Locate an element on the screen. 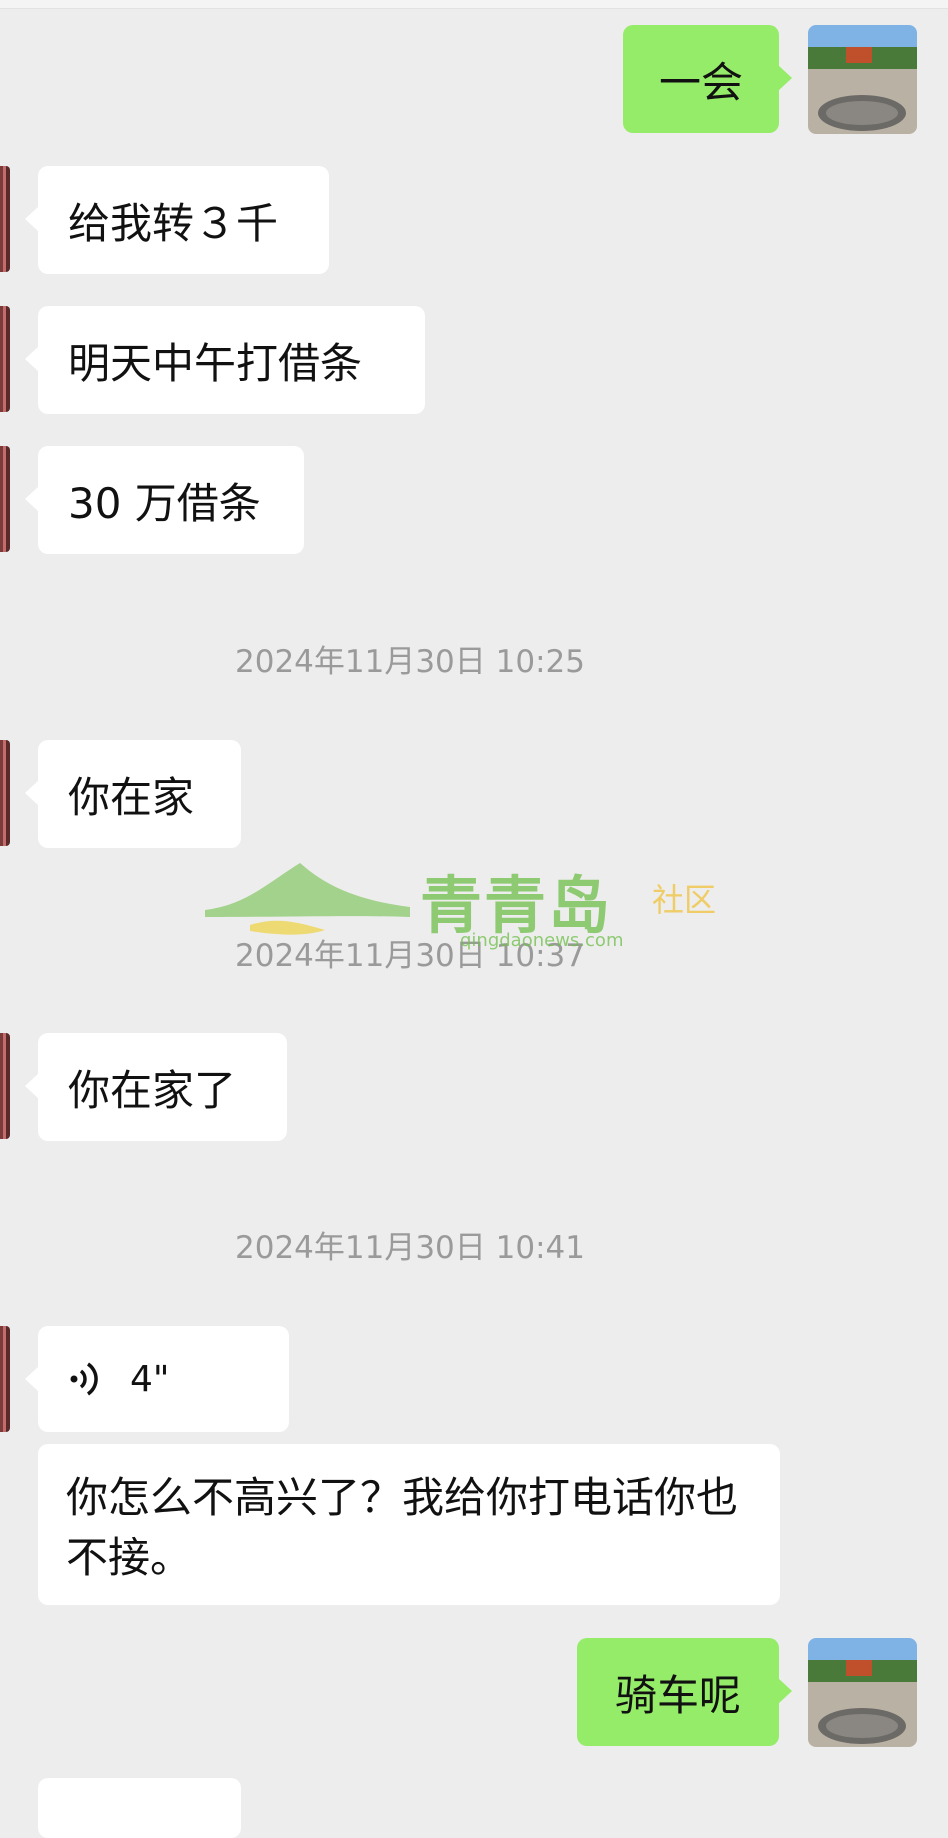 The height and width of the screenshot is (1838, 948). message-incoming: 你在家了 is located at coordinates (156, 1087).